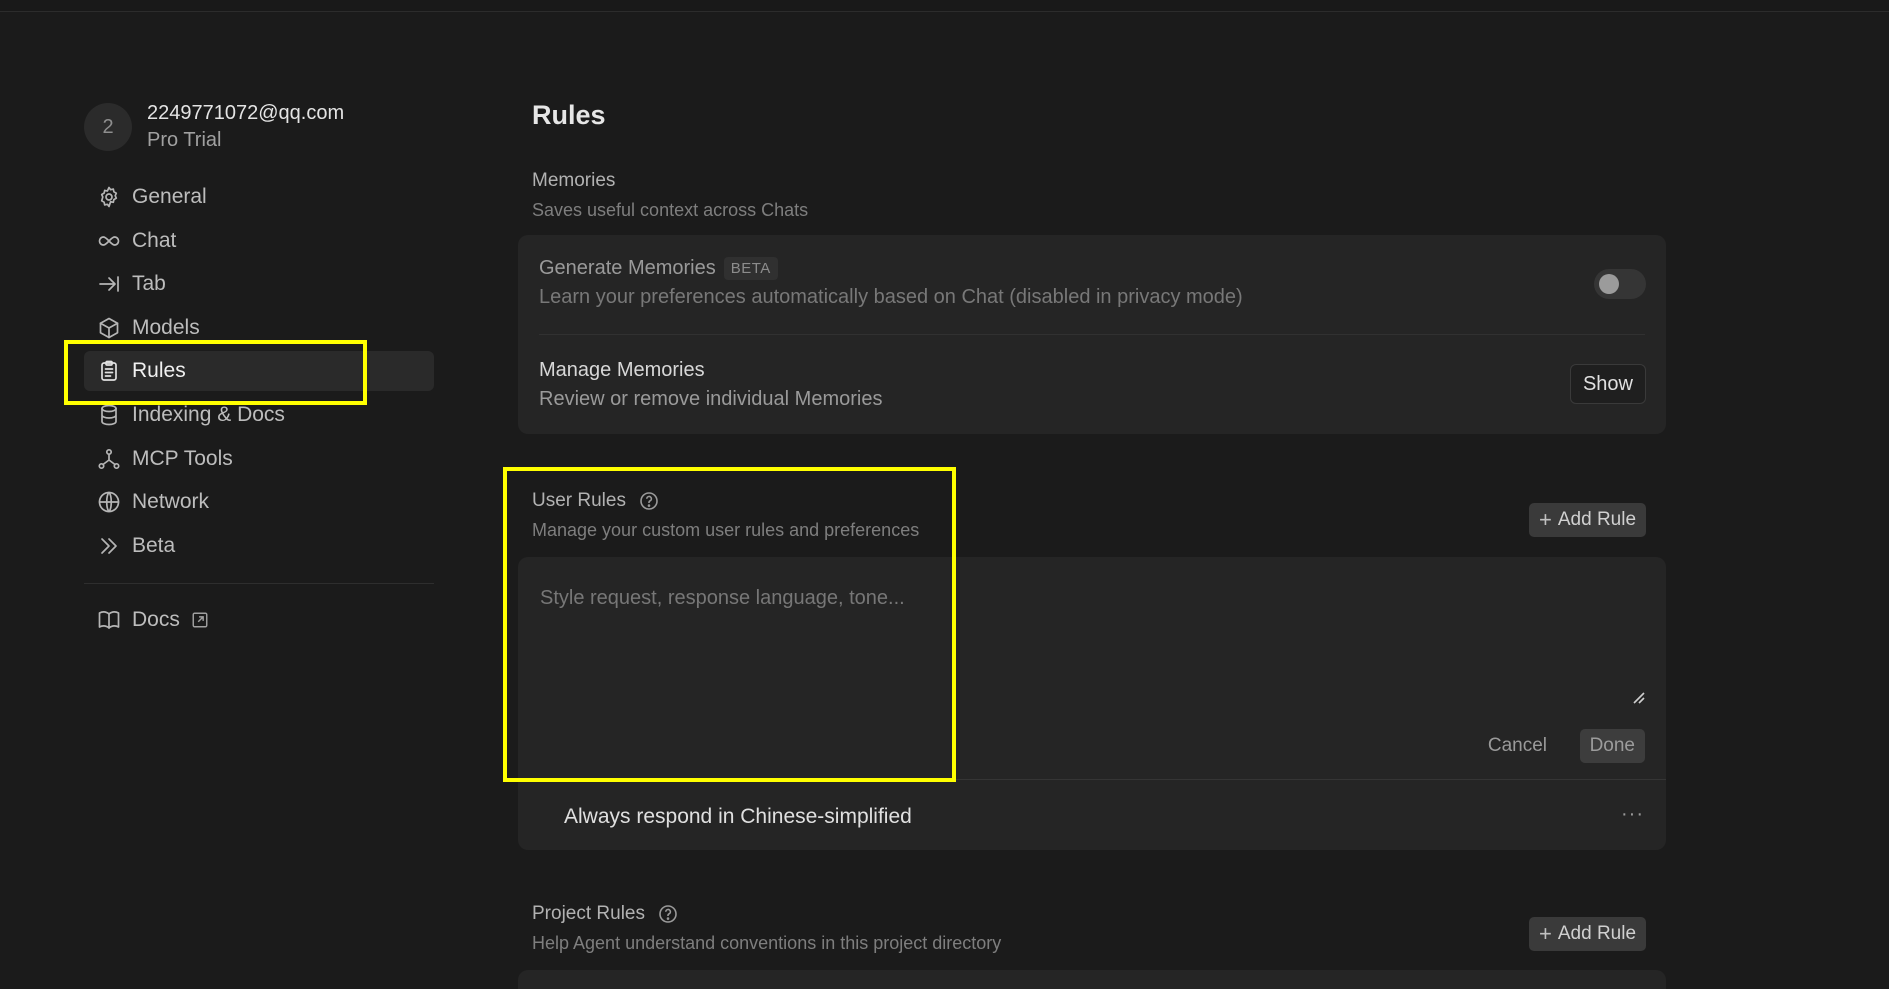 The height and width of the screenshot is (989, 1889). Describe the element at coordinates (154, 240) in the screenshot. I see `sidebar-item-label: Chat` at that location.